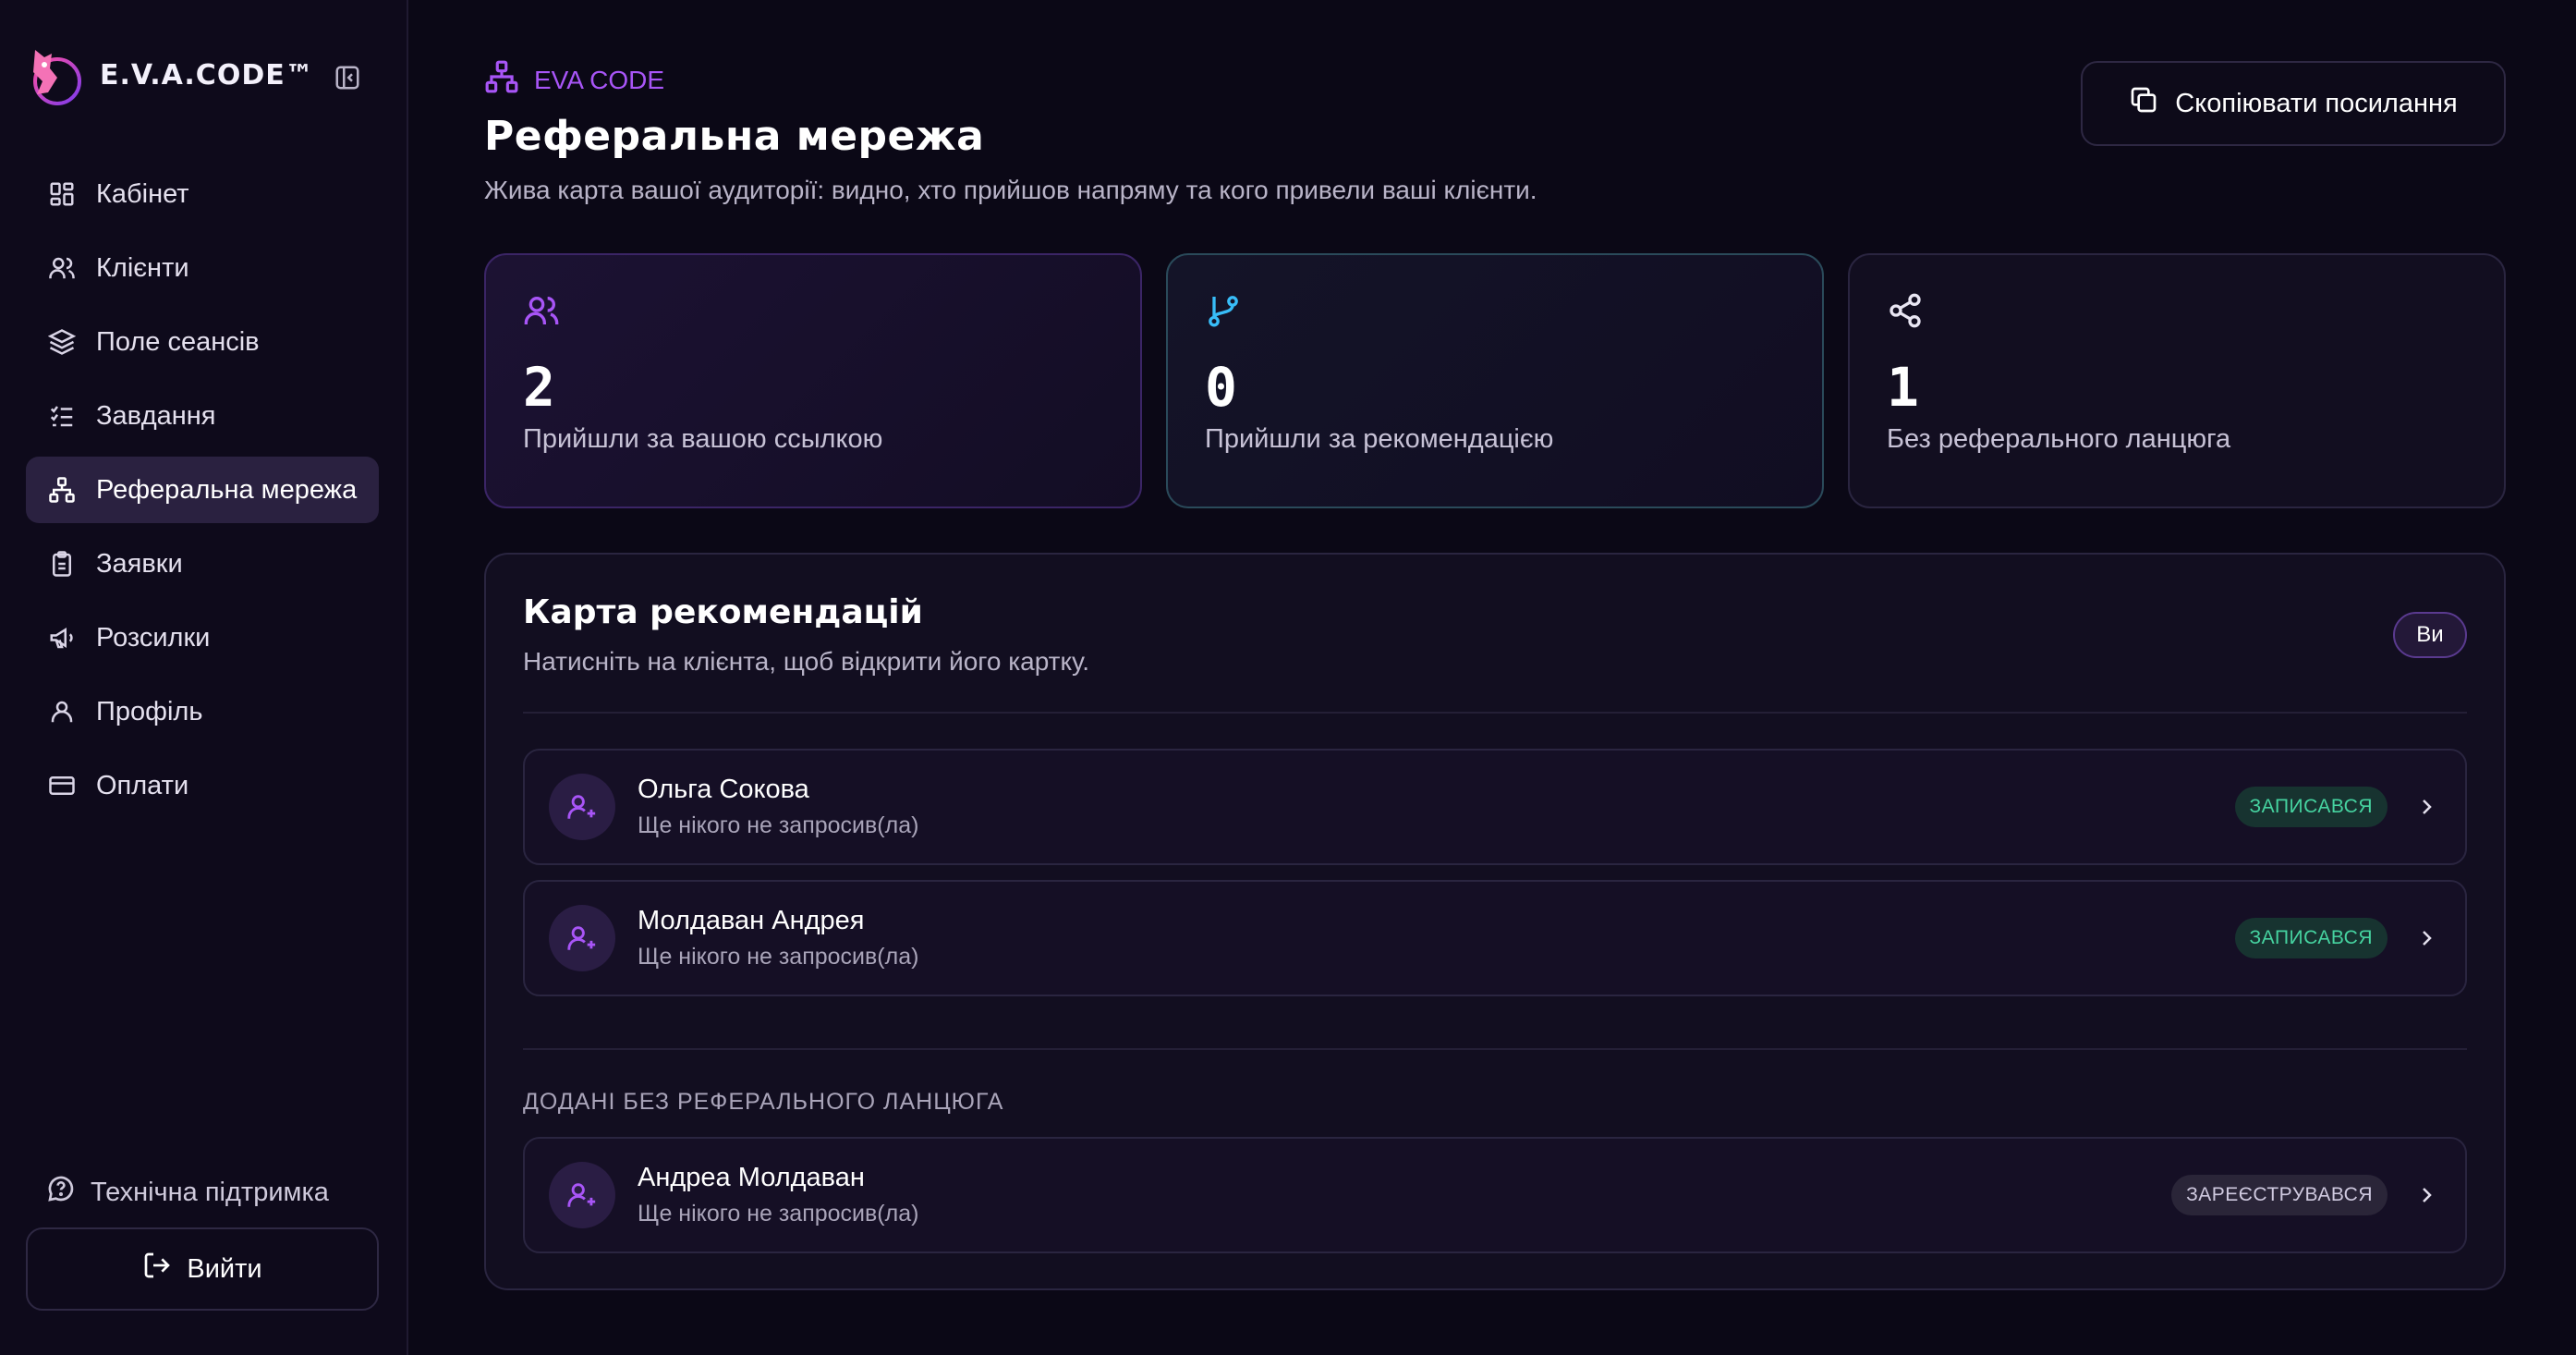 This screenshot has width=2576, height=1355. I want to click on stat-card-direct: 2 Прийшли за вашою ссылкою, so click(813, 380).